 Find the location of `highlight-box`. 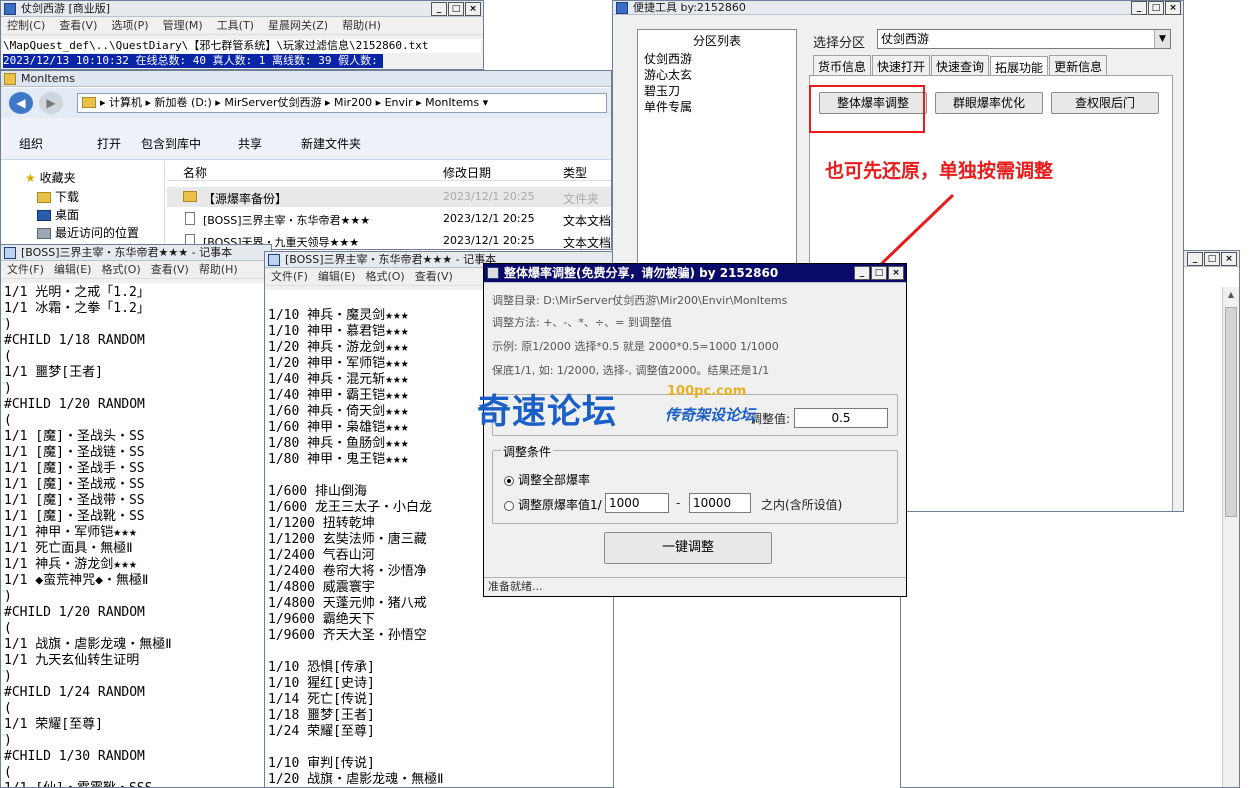

highlight-box is located at coordinates (867, 109).